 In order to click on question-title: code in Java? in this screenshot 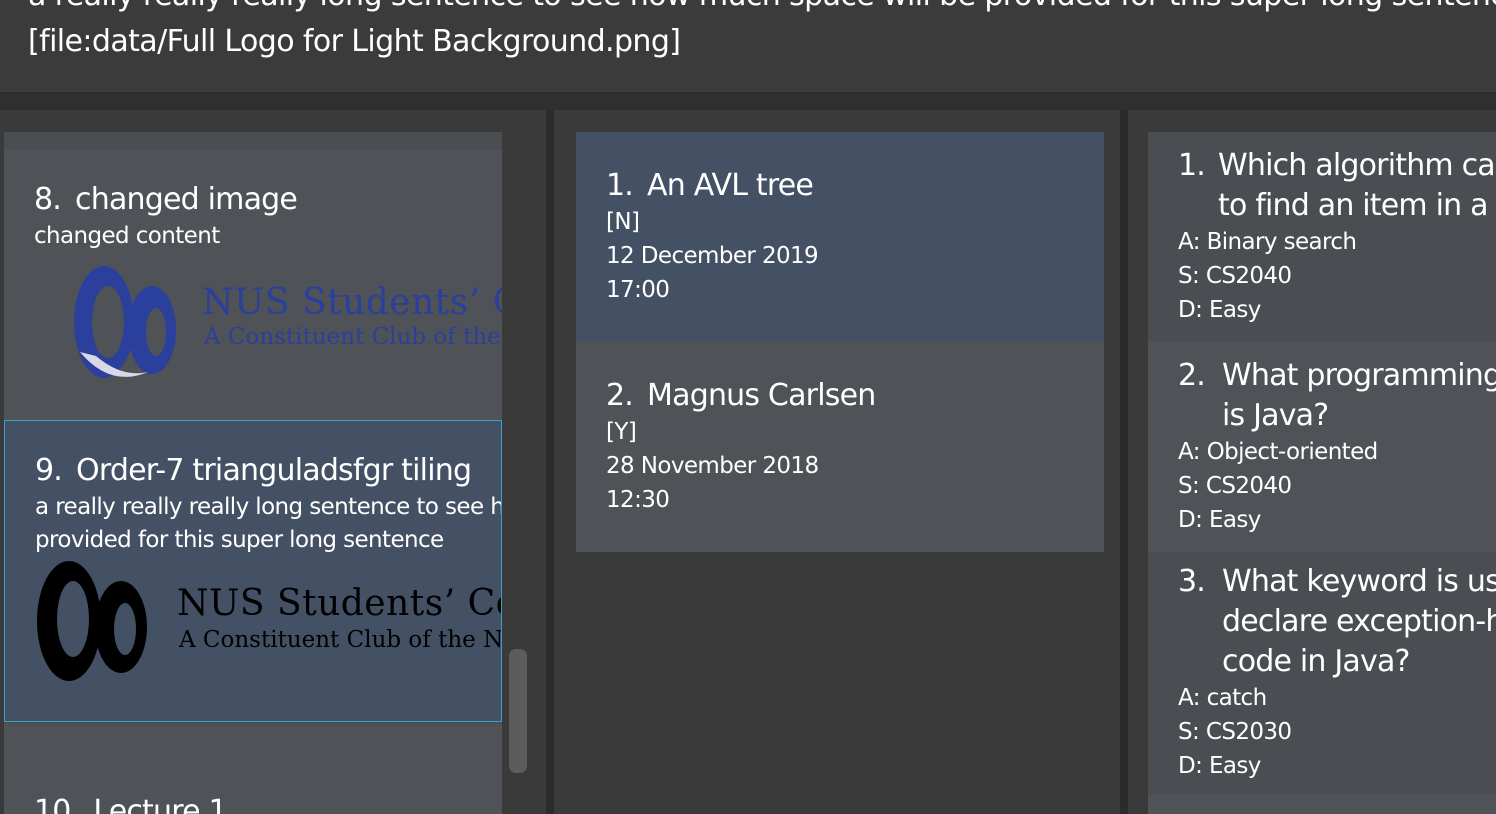, I will do `click(1316, 661)`.